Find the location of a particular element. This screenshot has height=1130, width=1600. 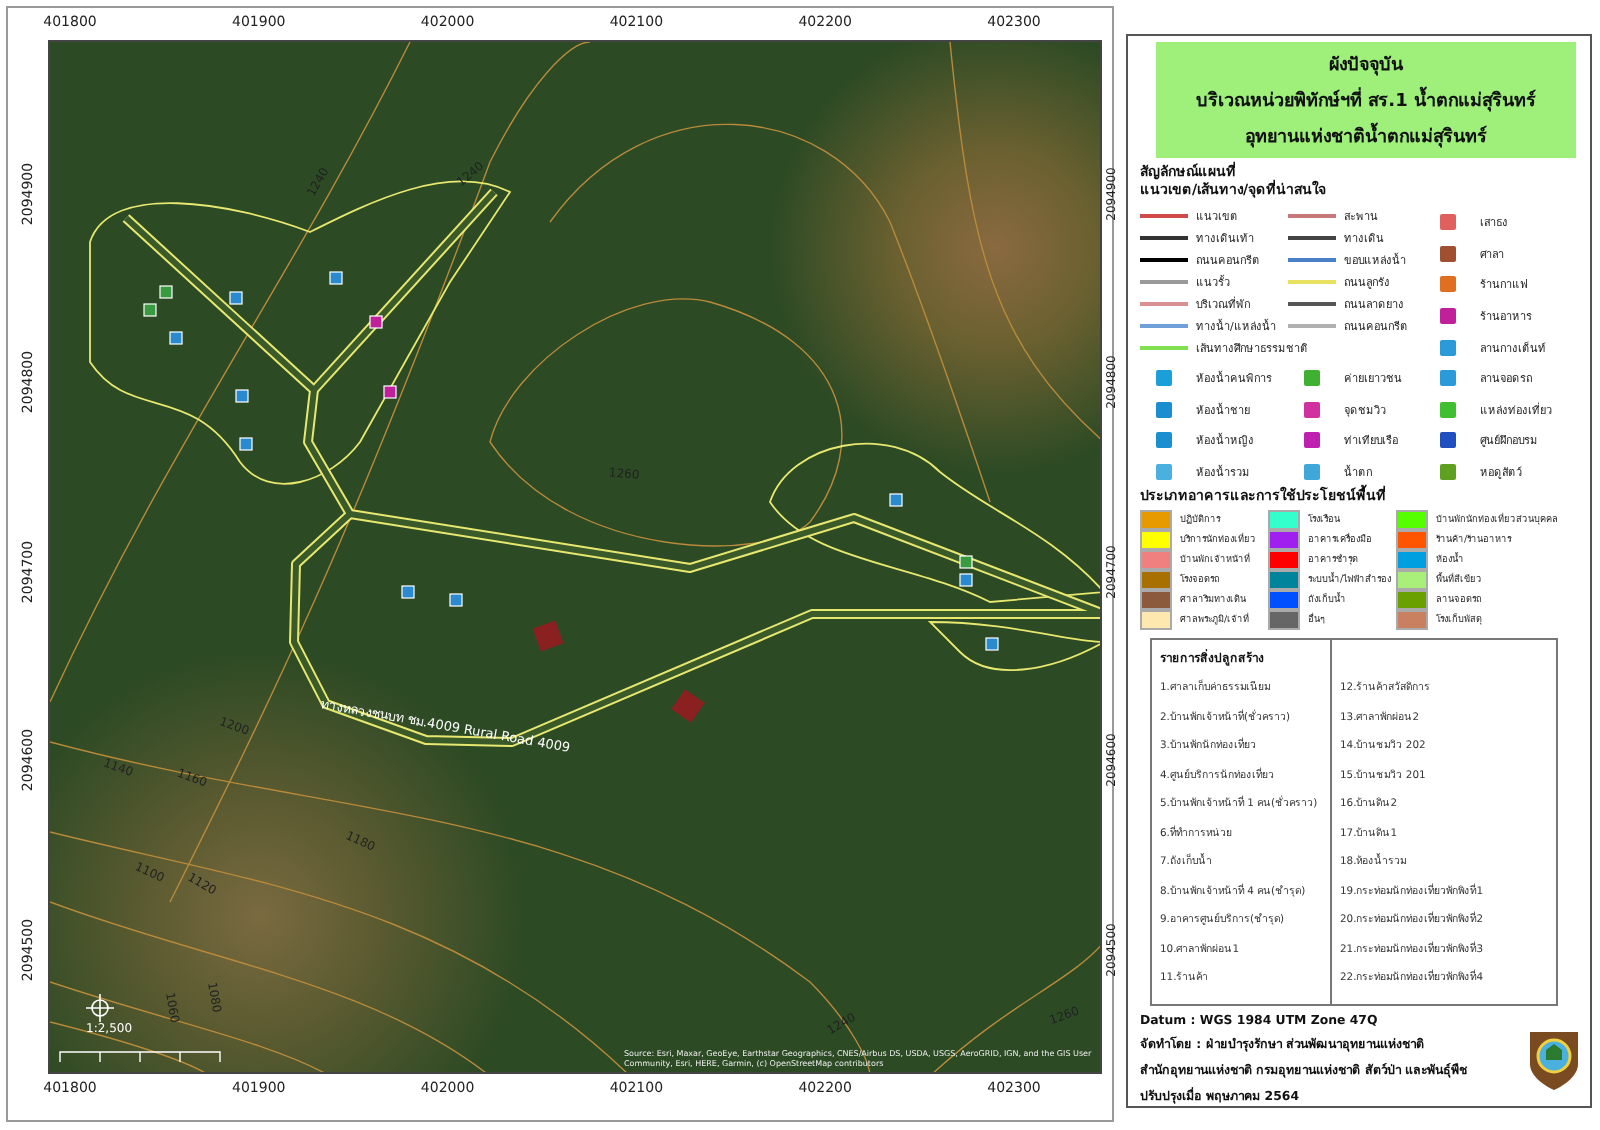

map-title: ผังปัจจุบัน is located at coordinates (1366, 65).